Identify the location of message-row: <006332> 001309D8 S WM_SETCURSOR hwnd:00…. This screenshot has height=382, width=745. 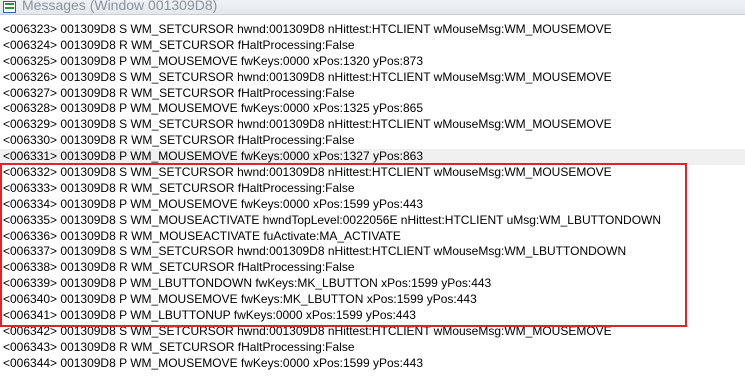
(372, 173).